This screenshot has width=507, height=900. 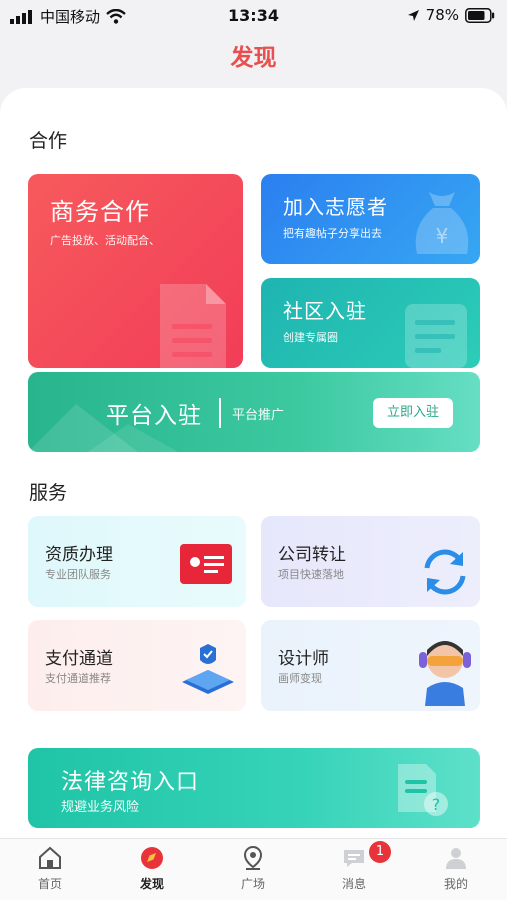 I want to click on tab-label: 发现, so click(x=151, y=884).